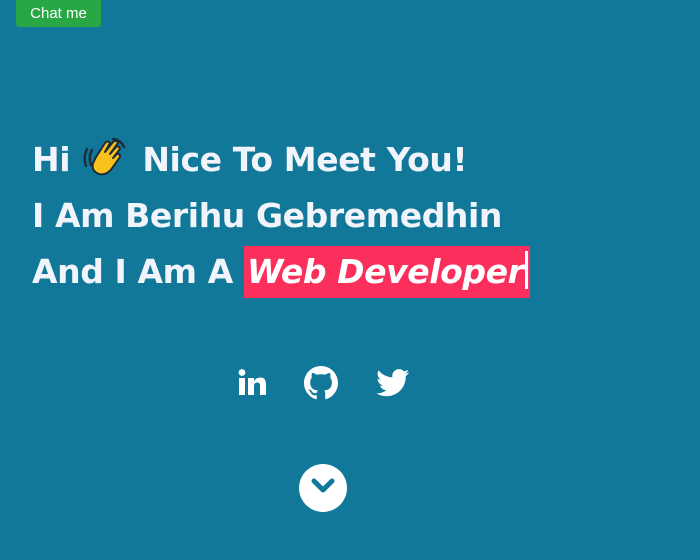  I want to click on twitter-link, so click(393, 385).